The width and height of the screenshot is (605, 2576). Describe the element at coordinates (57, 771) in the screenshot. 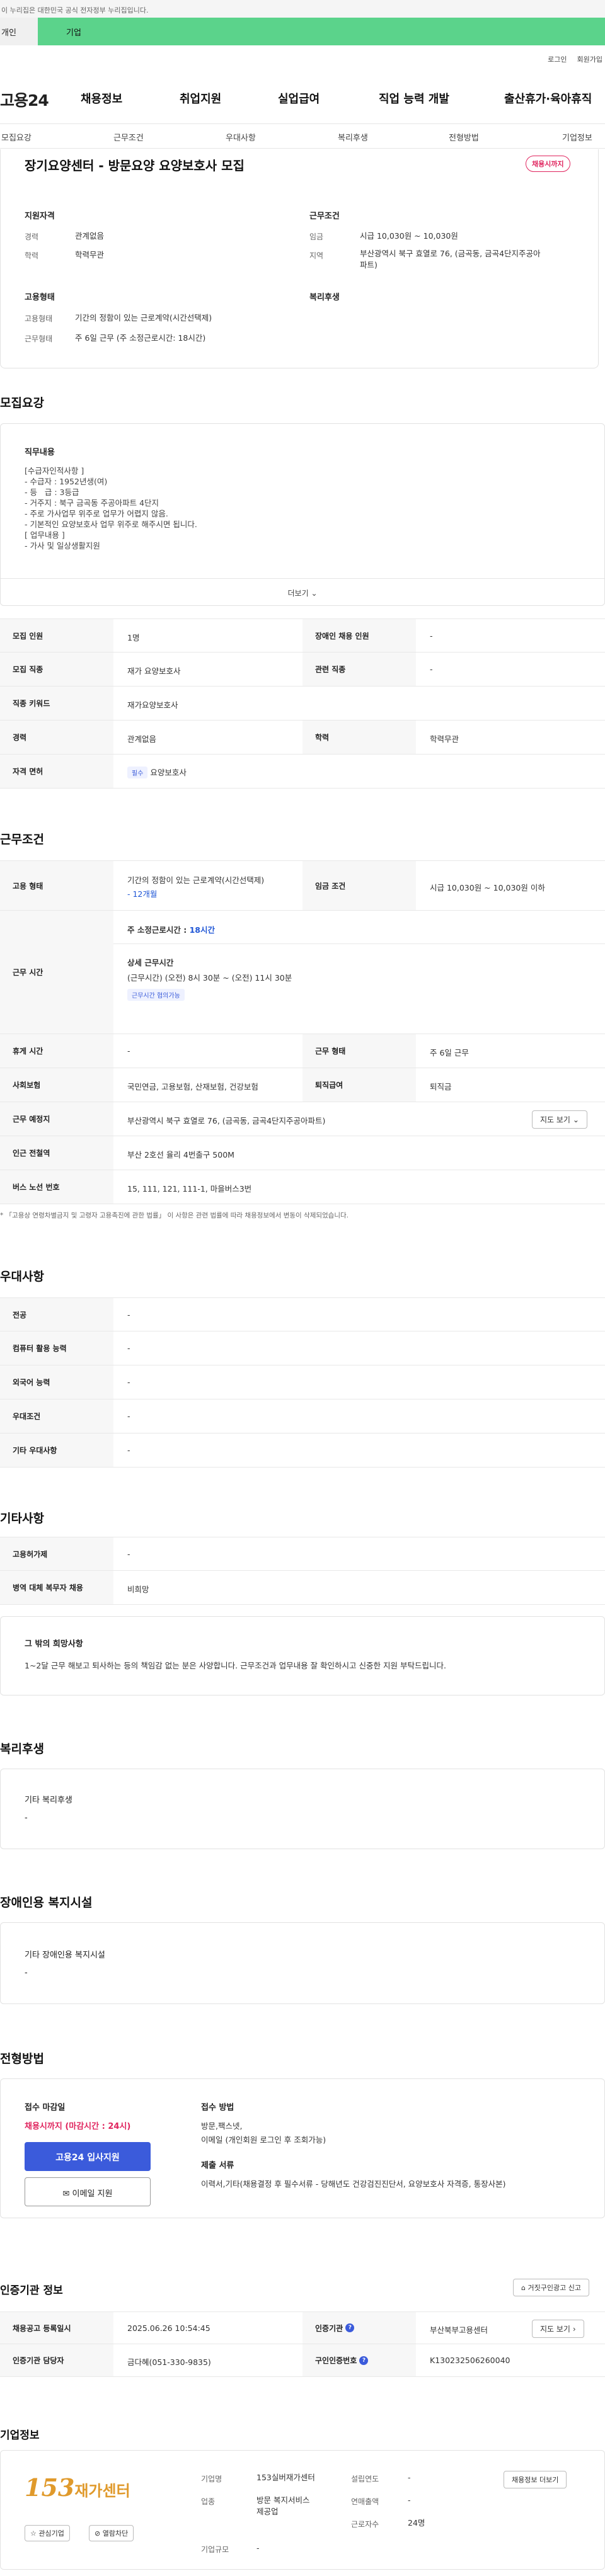

I see `license-key: 자격 면허` at that location.